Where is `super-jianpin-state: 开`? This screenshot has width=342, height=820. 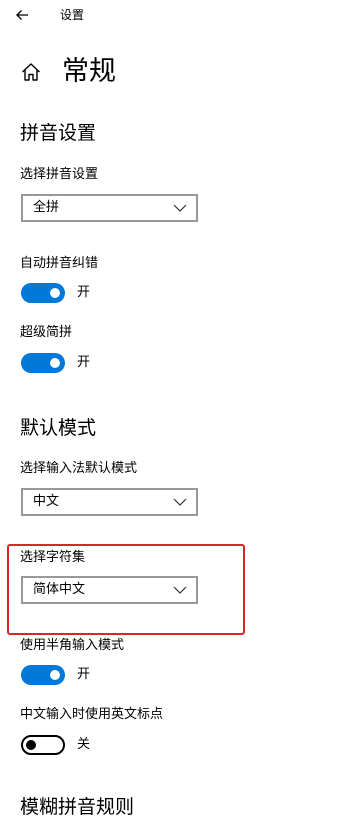
super-jianpin-state: 开 is located at coordinates (84, 362).